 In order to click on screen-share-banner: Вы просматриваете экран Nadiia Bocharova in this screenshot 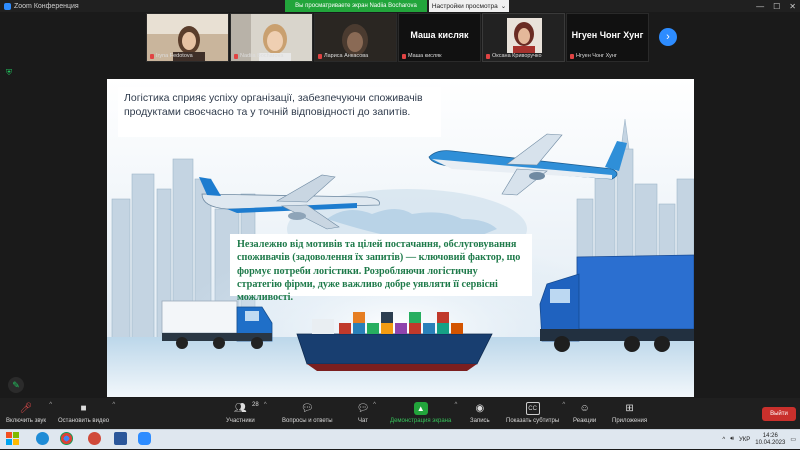, I will do `click(356, 6)`.